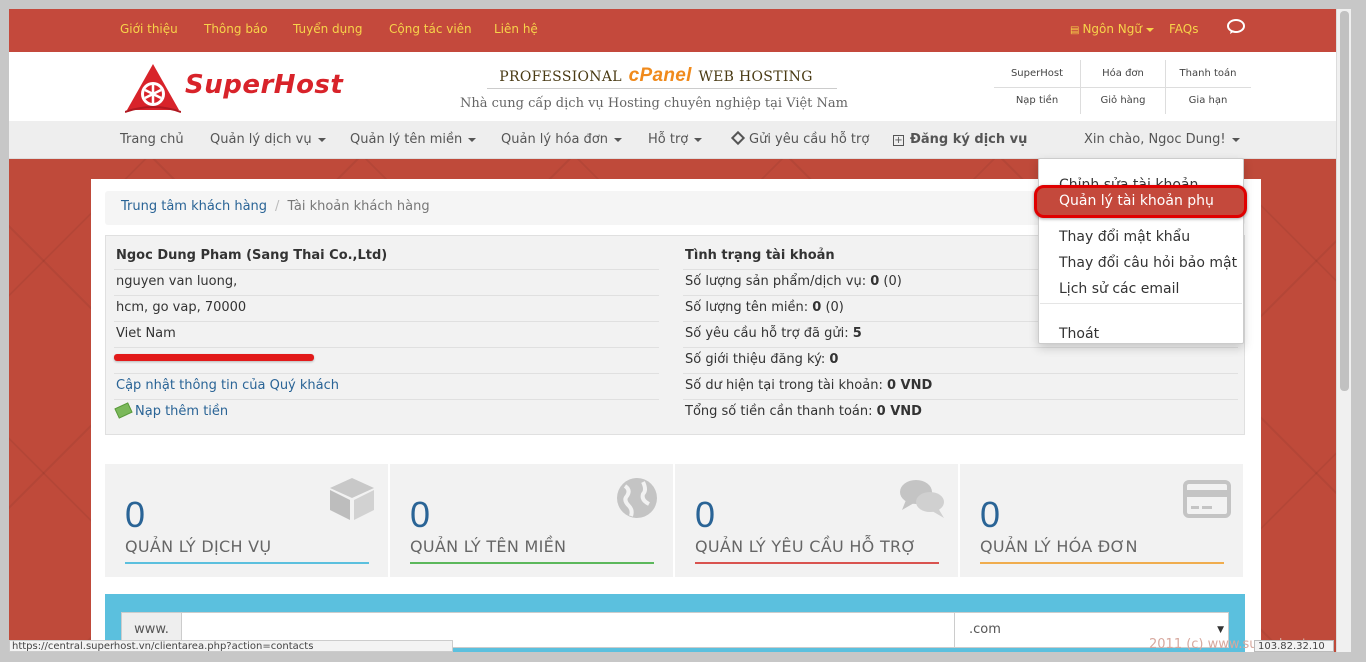 The width and height of the screenshot is (1366, 662). Describe the element at coordinates (430, 29) in the screenshot. I see `topbar-link-partners: Cộng tác viên` at that location.